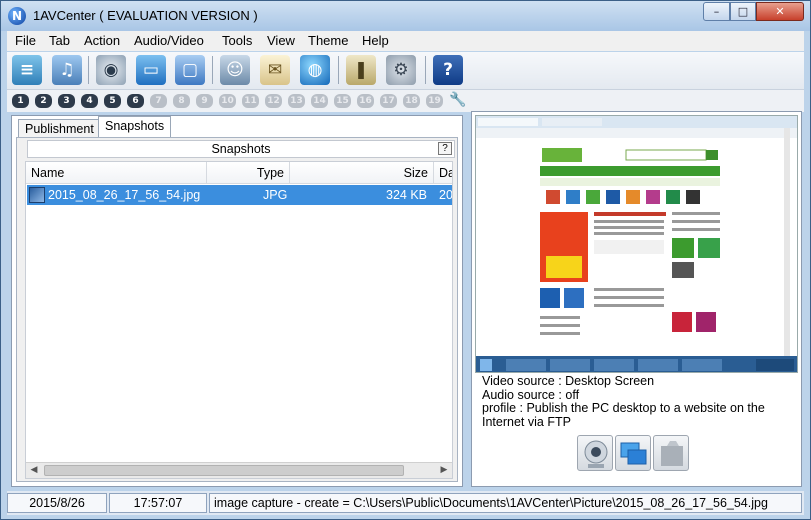  What do you see at coordinates (361, 70) in the screenshot?
I see `book-icon: ❚` at bounding box center [361, 70].